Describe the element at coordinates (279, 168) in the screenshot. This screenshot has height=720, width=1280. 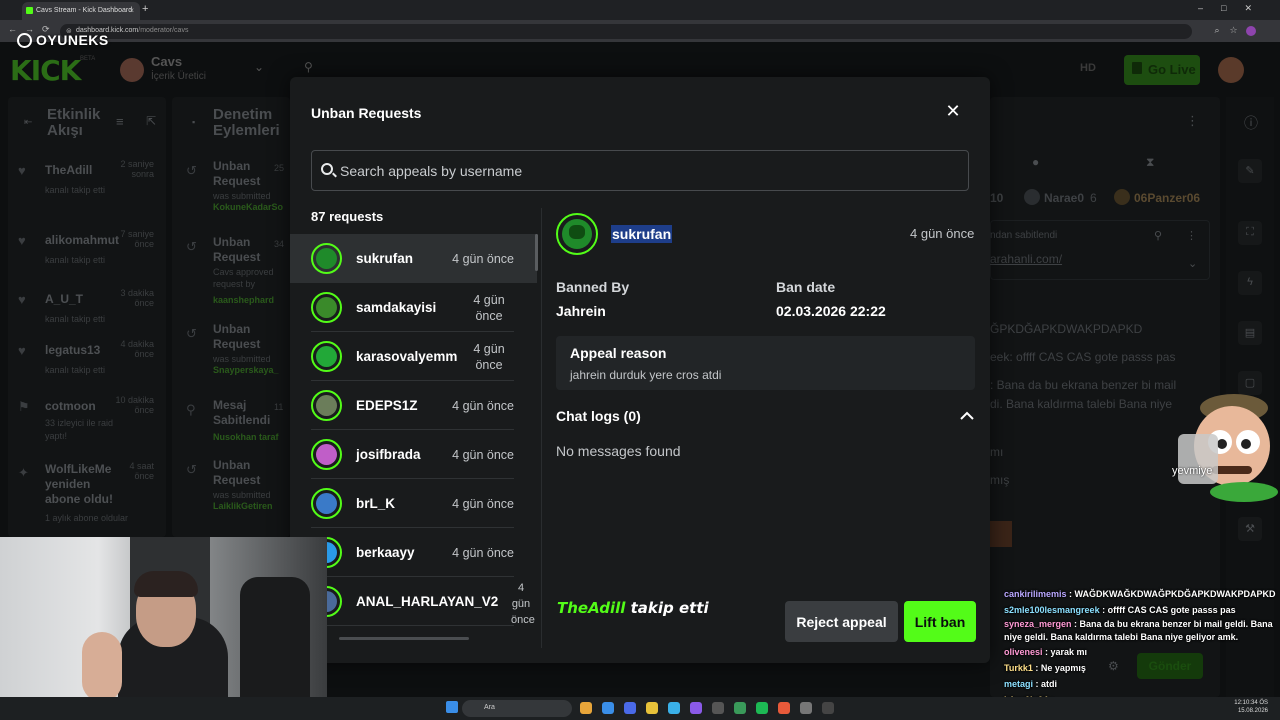
I see `moderation-action-time: 25` at that location.